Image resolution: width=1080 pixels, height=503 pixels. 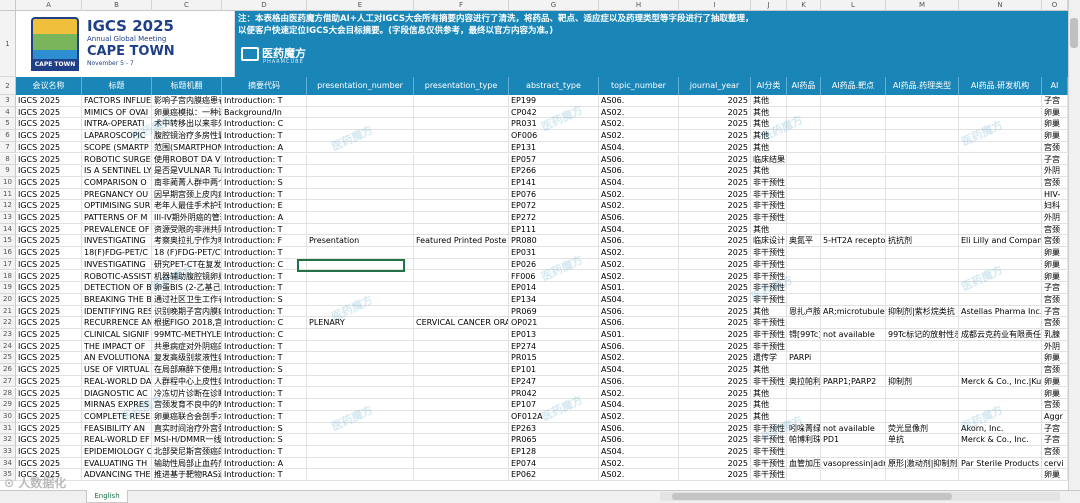 I want to click on row-number: 27, so click(x=8, y=381).